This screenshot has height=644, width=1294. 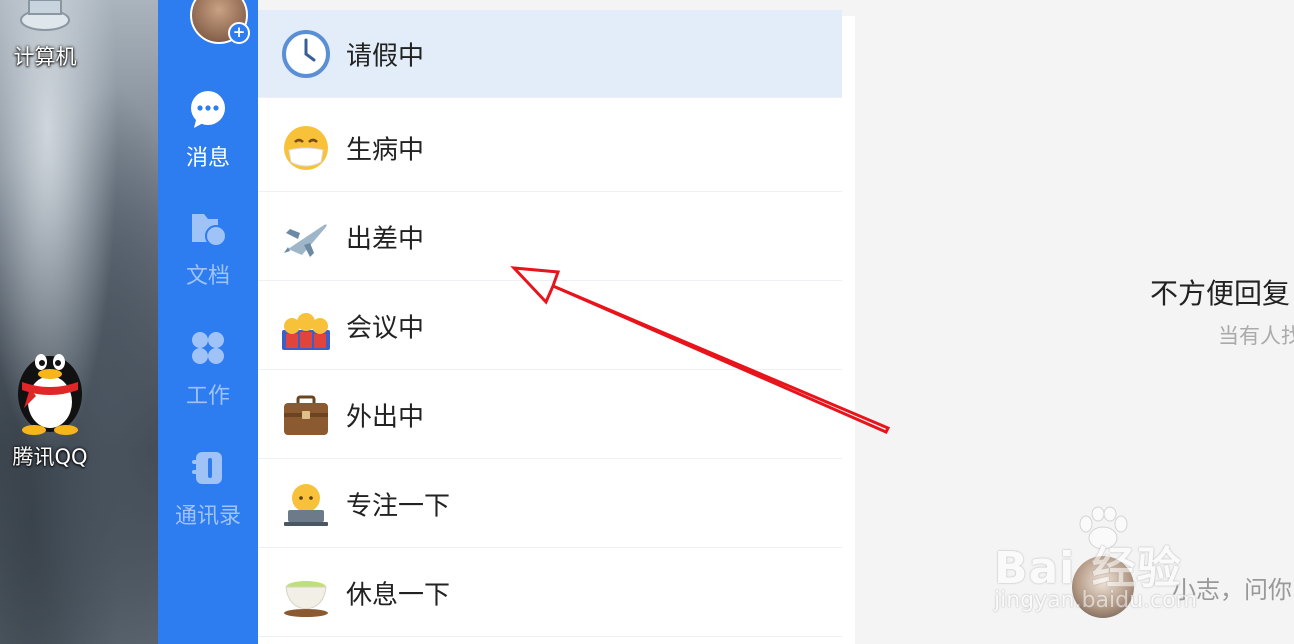 I want to click on qq-penguin-icon, so click(x=50, y=394).